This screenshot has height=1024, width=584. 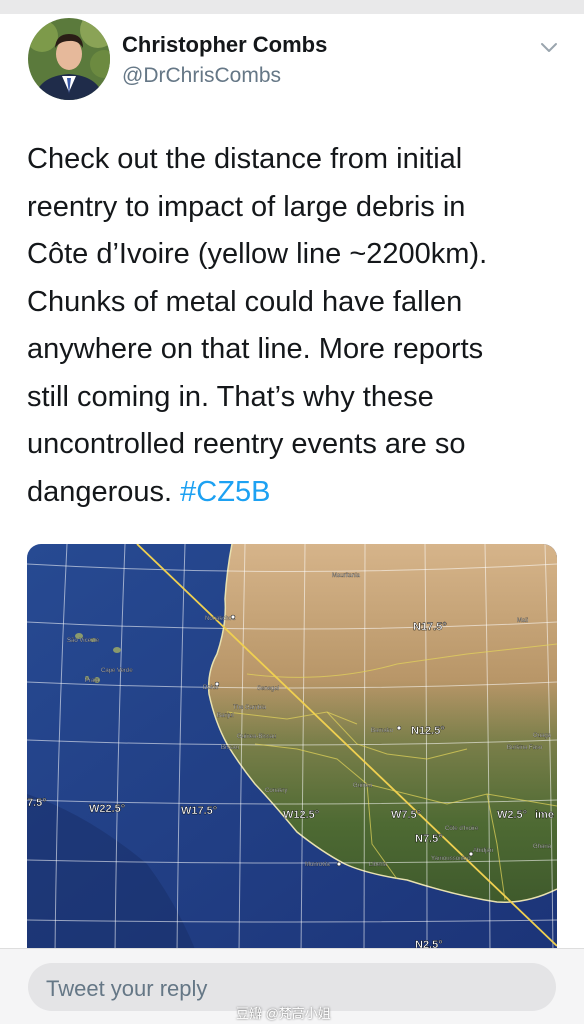 What do you see at coordinates (483, 851) in the screenshot?
I see `map-place-label: Abidjan` at bounding box center [483, 851].